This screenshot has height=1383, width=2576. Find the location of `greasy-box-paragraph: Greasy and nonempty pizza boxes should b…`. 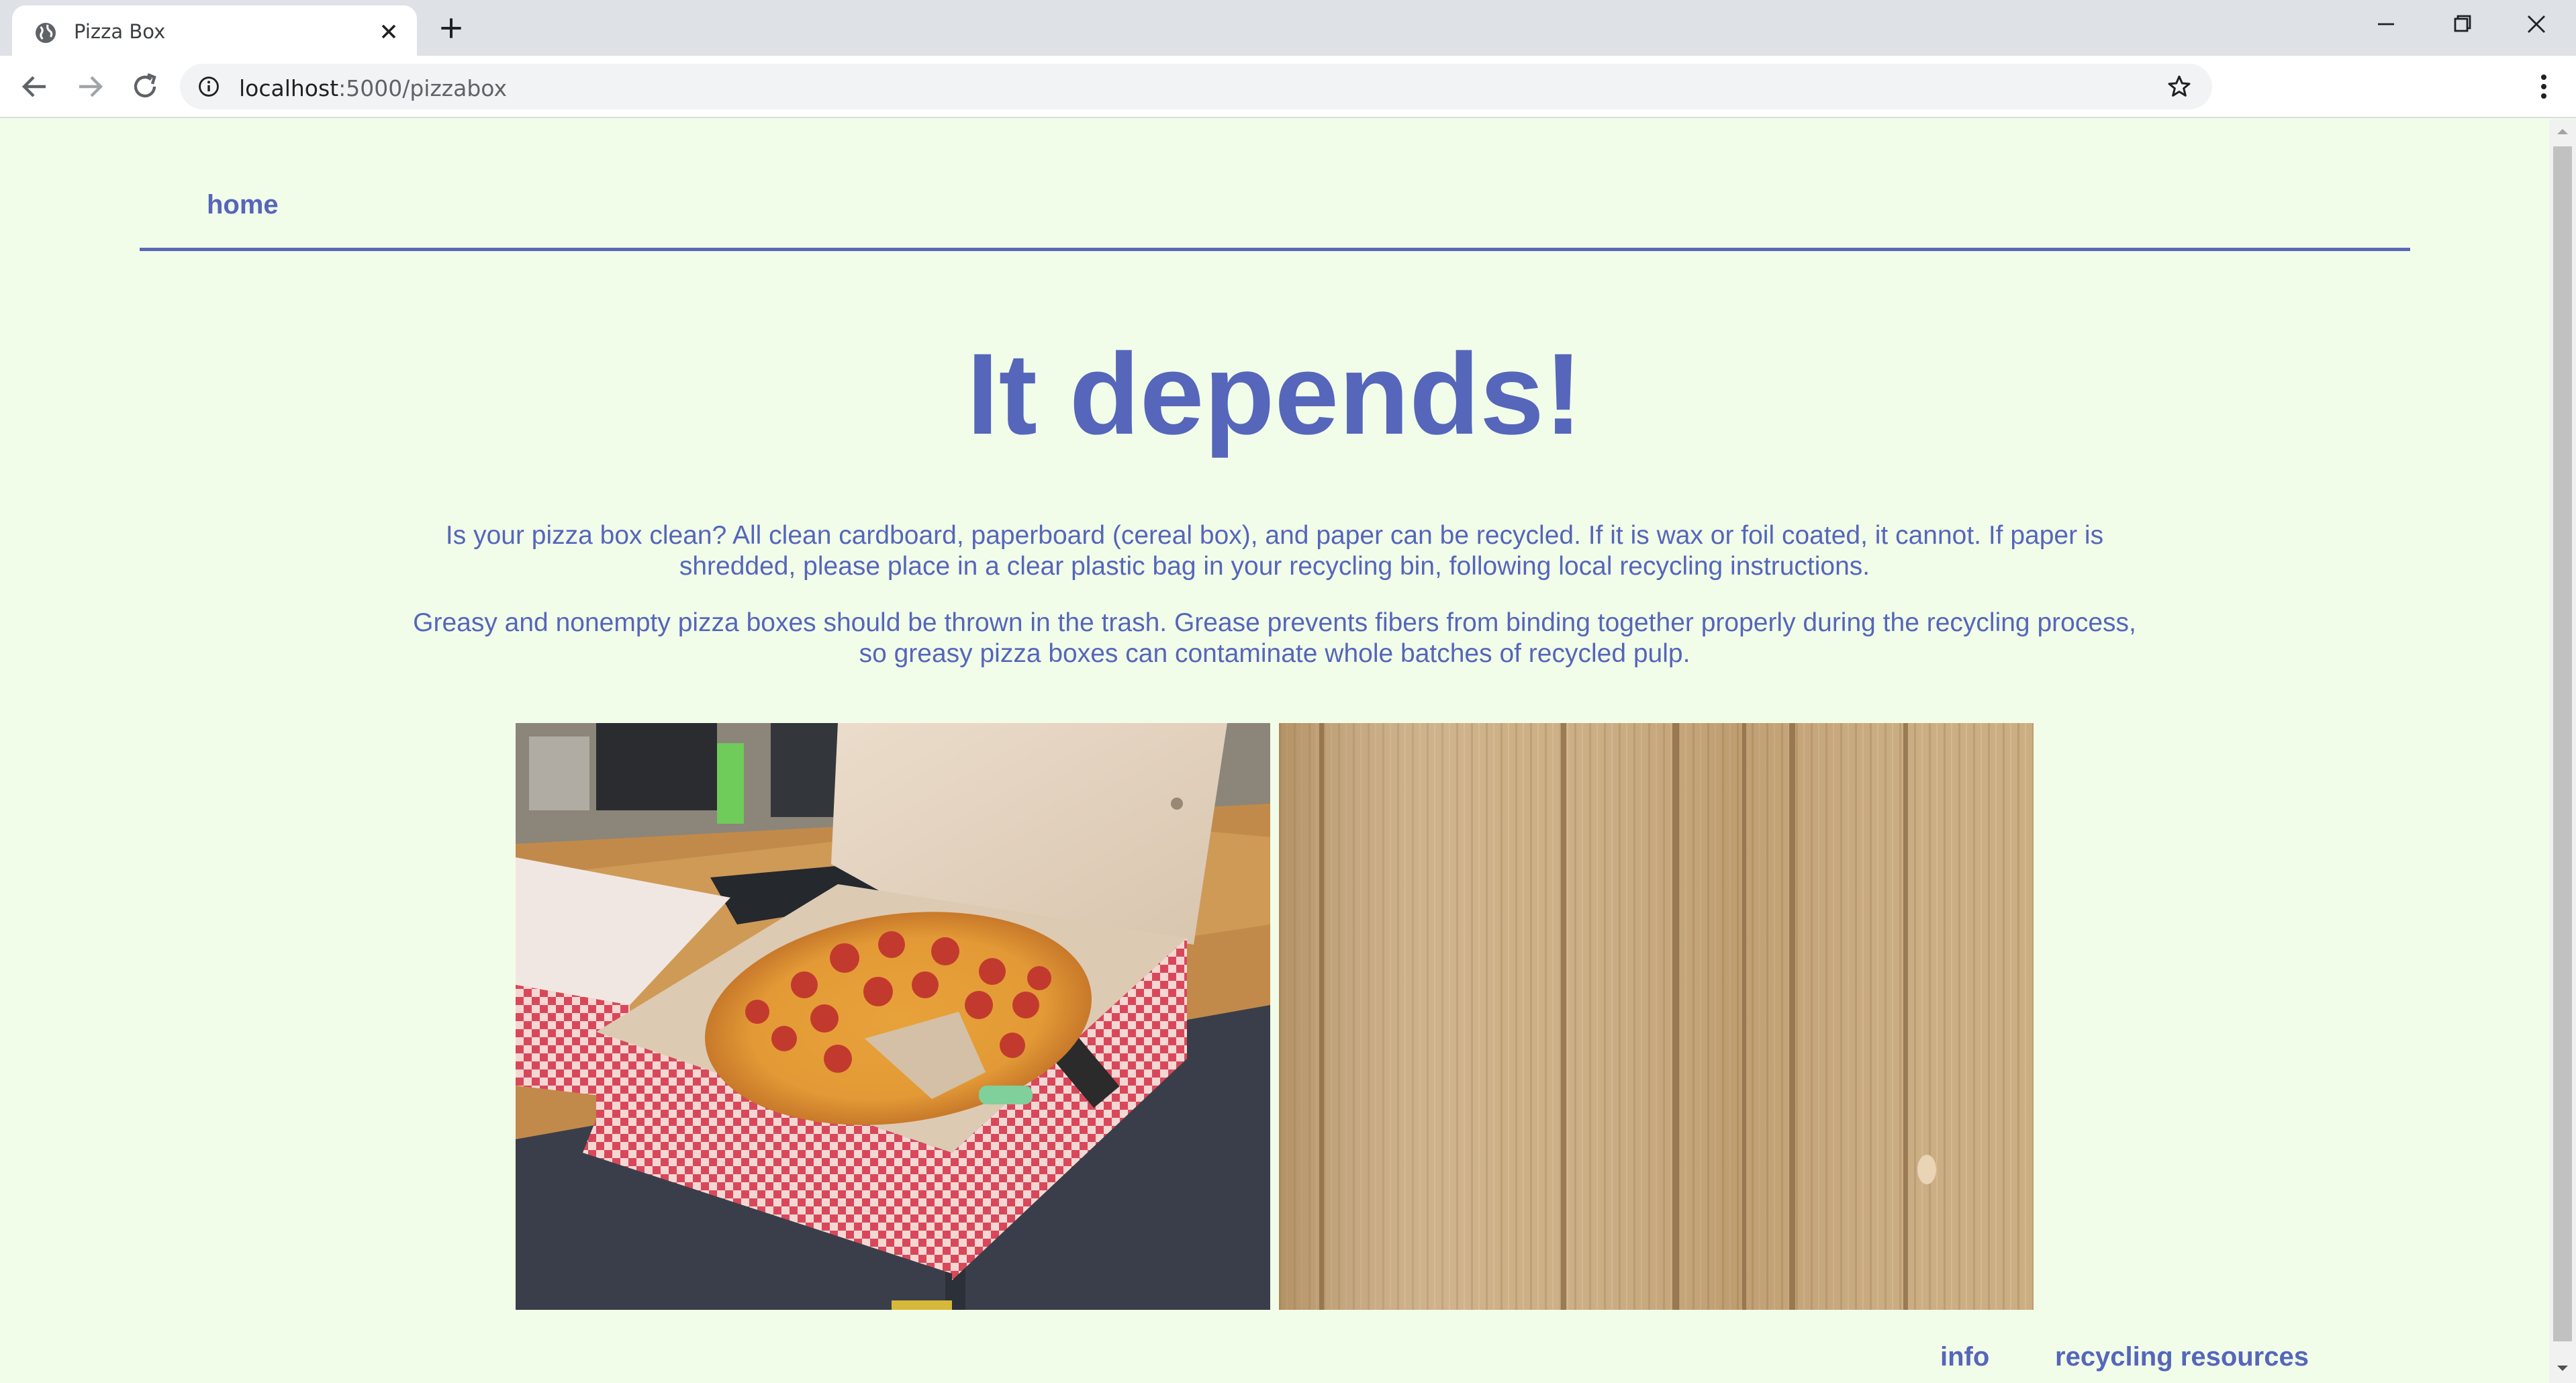

greasy-box-paragraph: Greasy and nonempty pizza boxes should b… is located at coordinates (1274, 638).